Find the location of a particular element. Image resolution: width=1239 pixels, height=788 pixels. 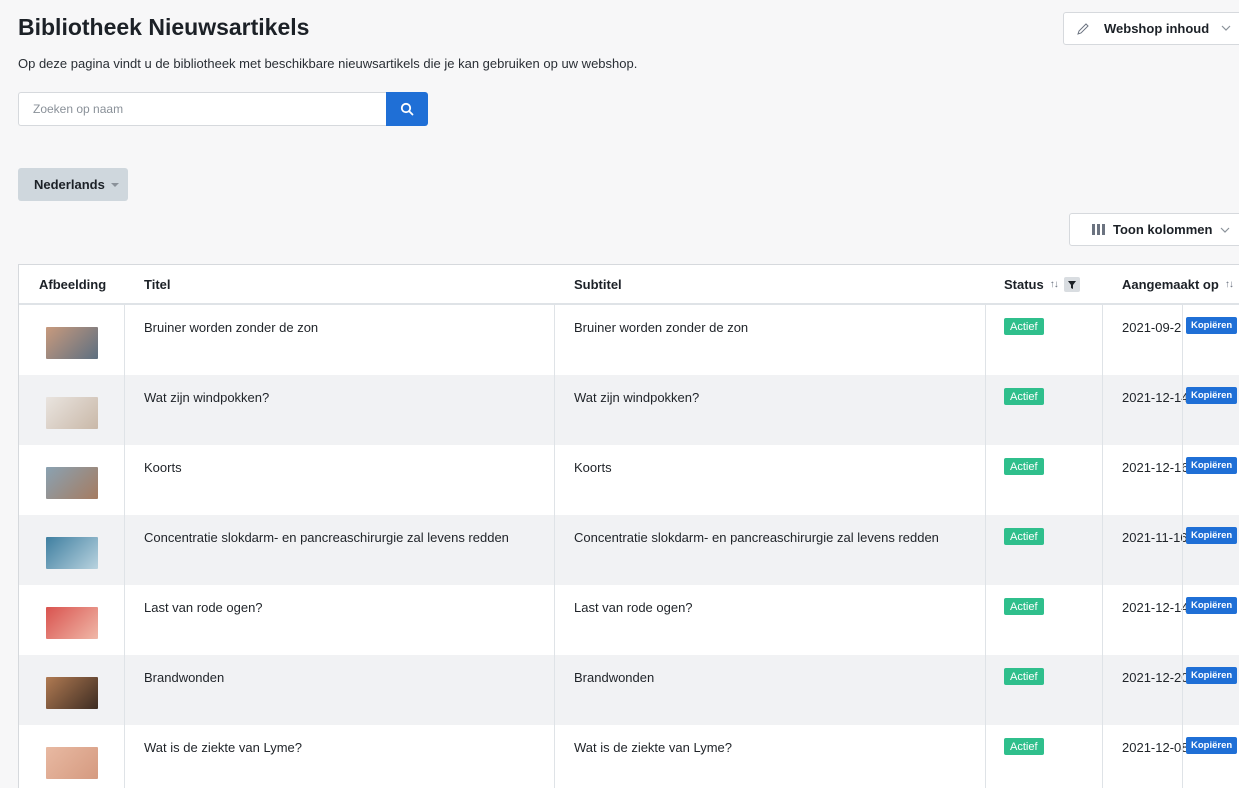

column-header-created: Aangemaakt op ↑↓ is located at coordinates (1178, 284).